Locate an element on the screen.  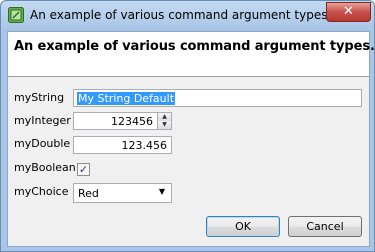
spin-up-button: ▲ is located at coordinates (164, 117).